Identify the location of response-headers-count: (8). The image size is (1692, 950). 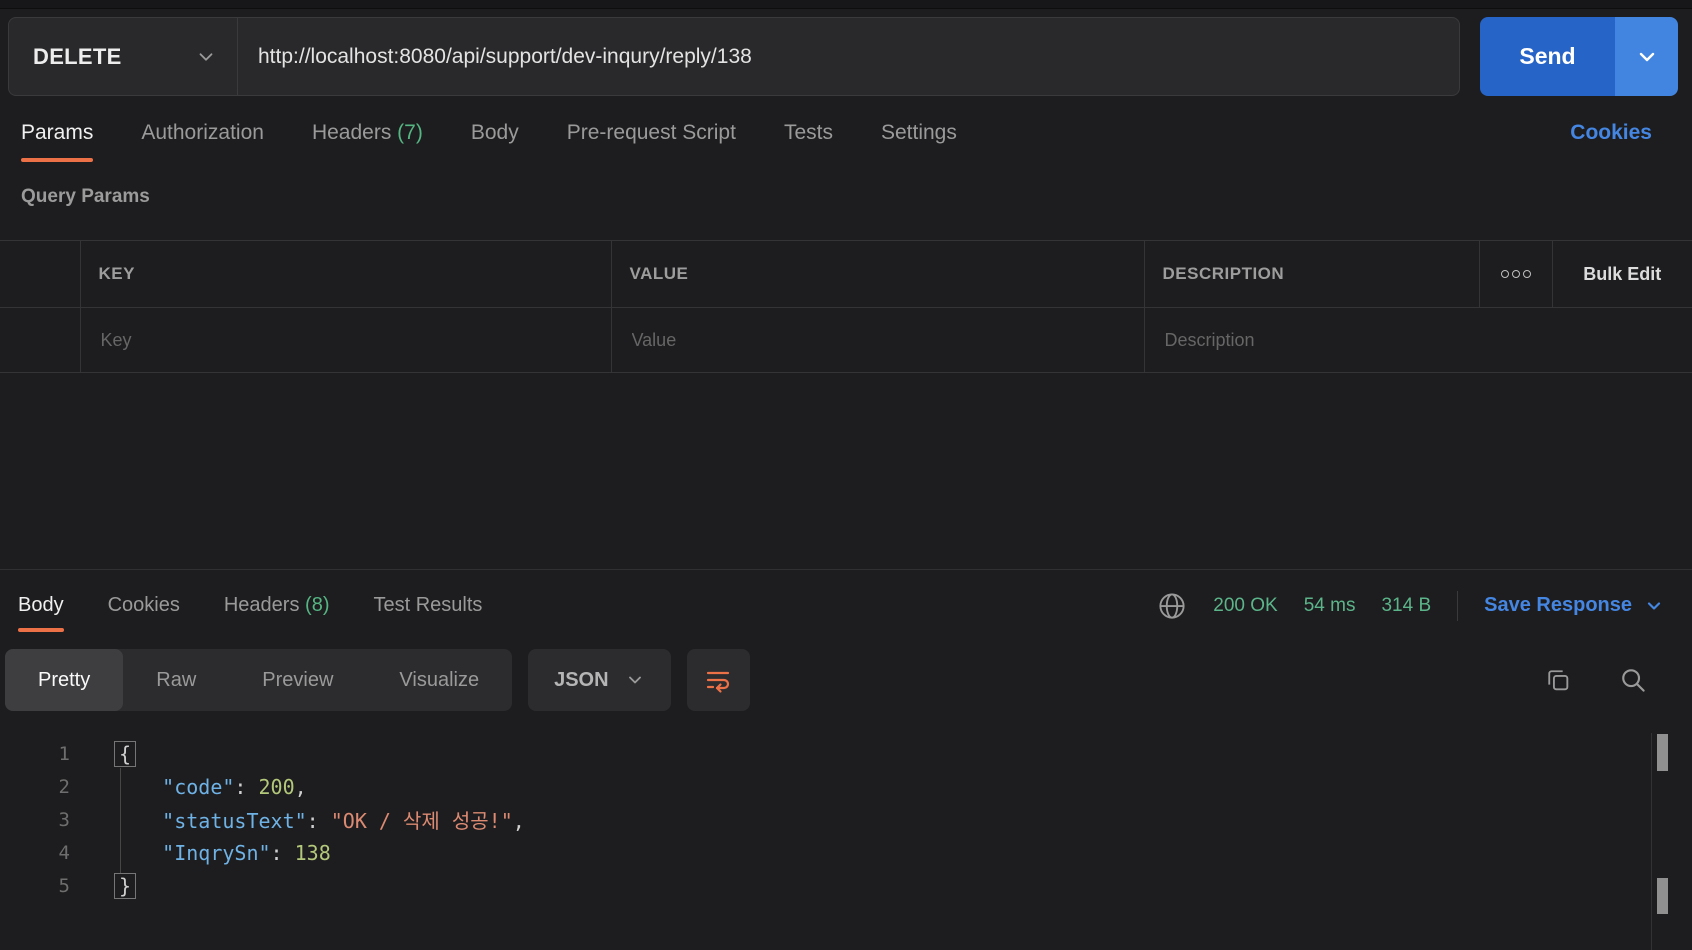
(317, 605).